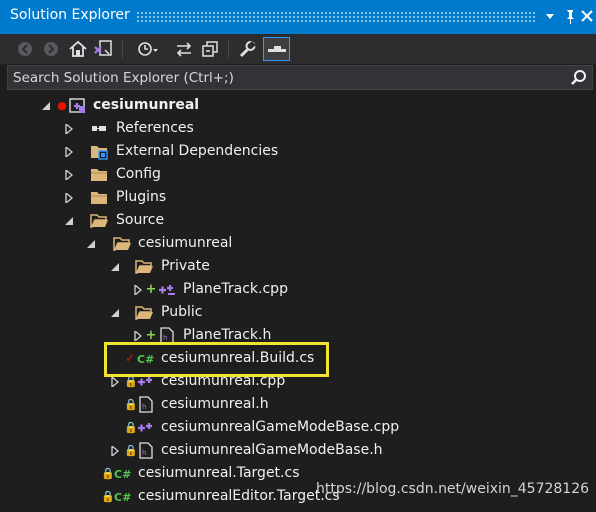  Describe the element at coordinates (51, 49) in the screenshot. I see `forward-icon` at that location.